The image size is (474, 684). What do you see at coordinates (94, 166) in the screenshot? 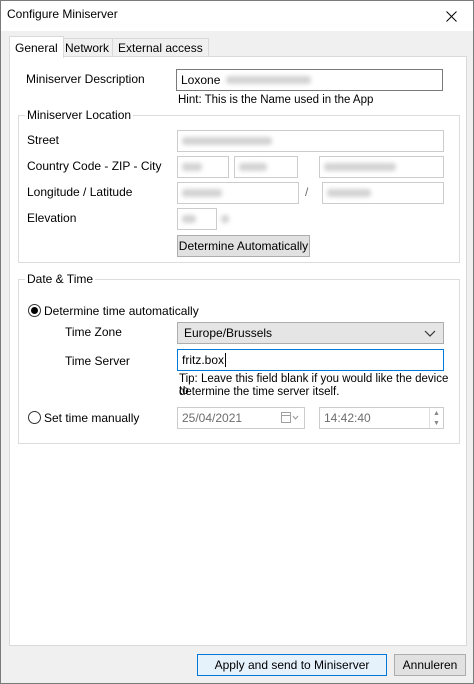
I see `country-zip-city-label: Country Code - ZIP - City` at bounding box center [94, 166].